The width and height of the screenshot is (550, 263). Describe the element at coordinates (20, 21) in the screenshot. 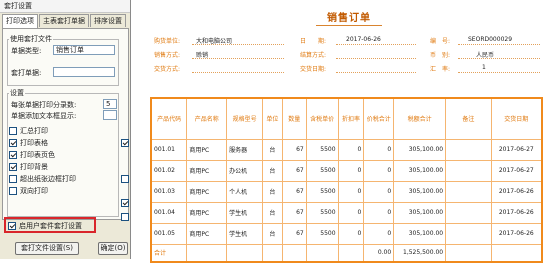

I see `tab-print-options: 打印选项` at that location.